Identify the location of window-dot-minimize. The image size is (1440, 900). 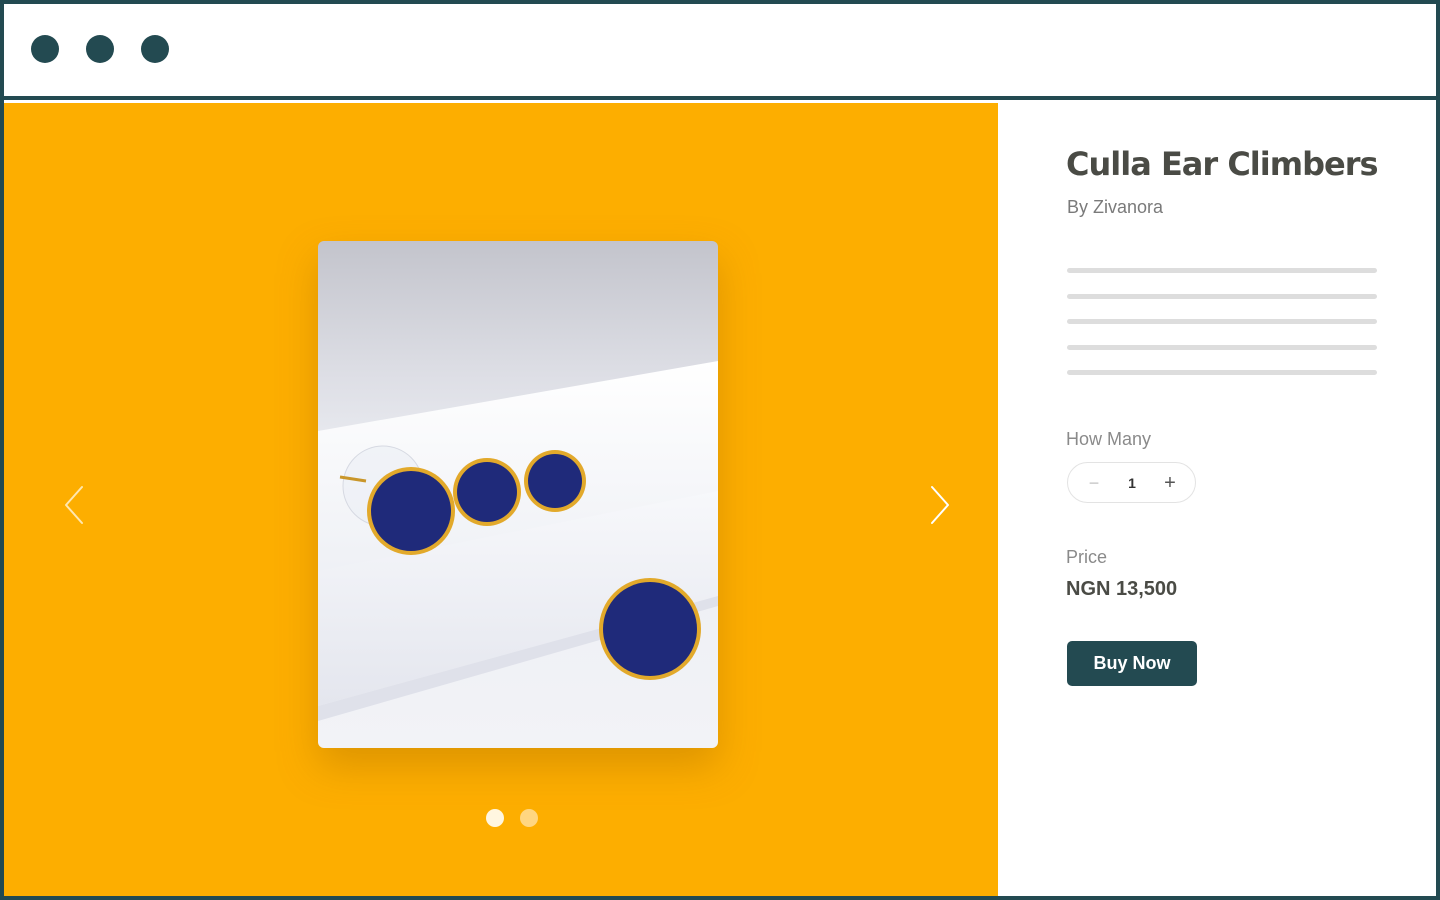
(100, 49).